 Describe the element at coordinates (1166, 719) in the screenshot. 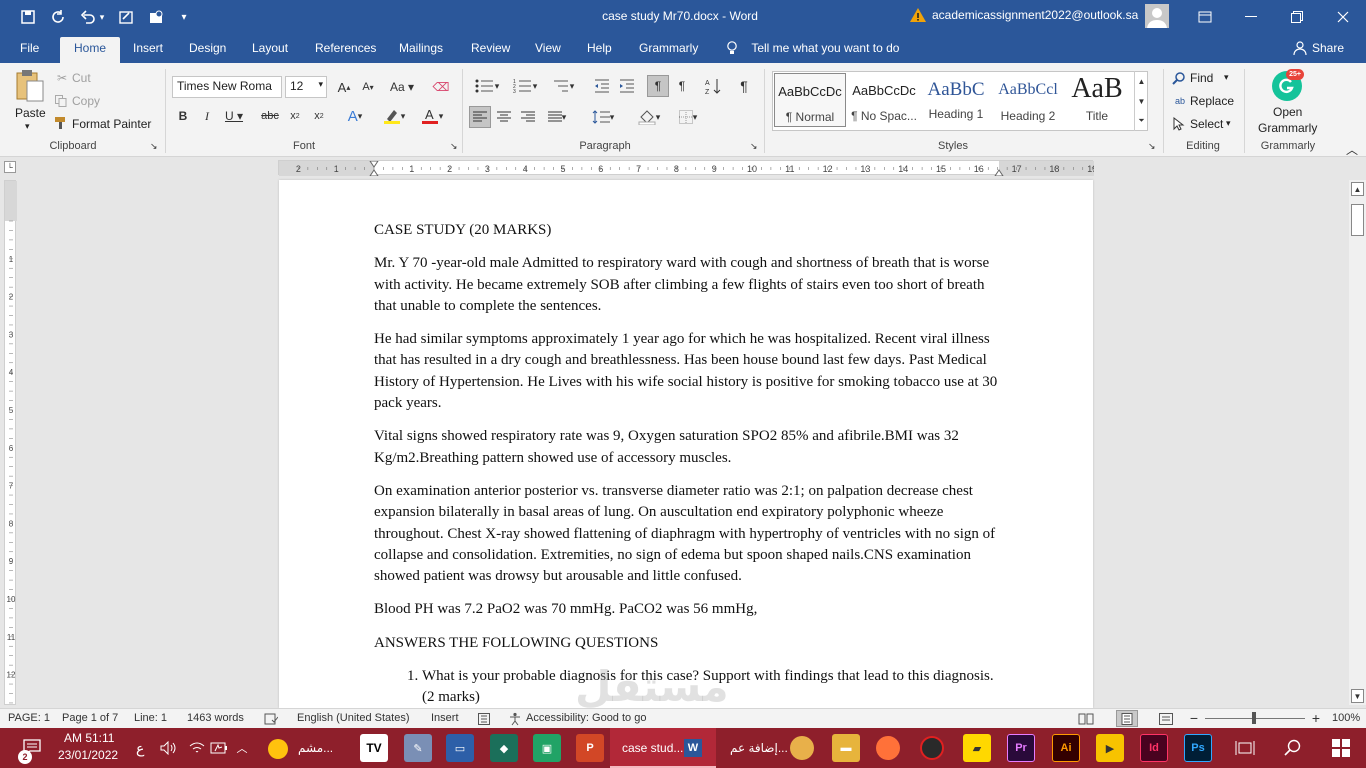

I see `web-layout-icon` at that location.